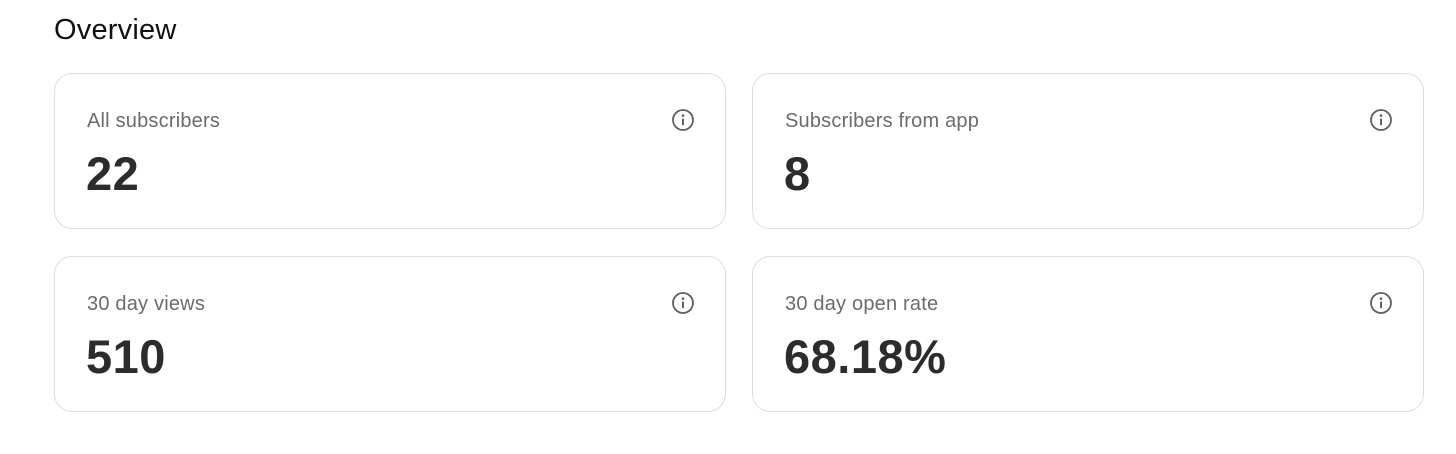 Image resolution: width=1456 pixels, height=454 pixels. I want to click on stat-value: 22, so click(113, 173).